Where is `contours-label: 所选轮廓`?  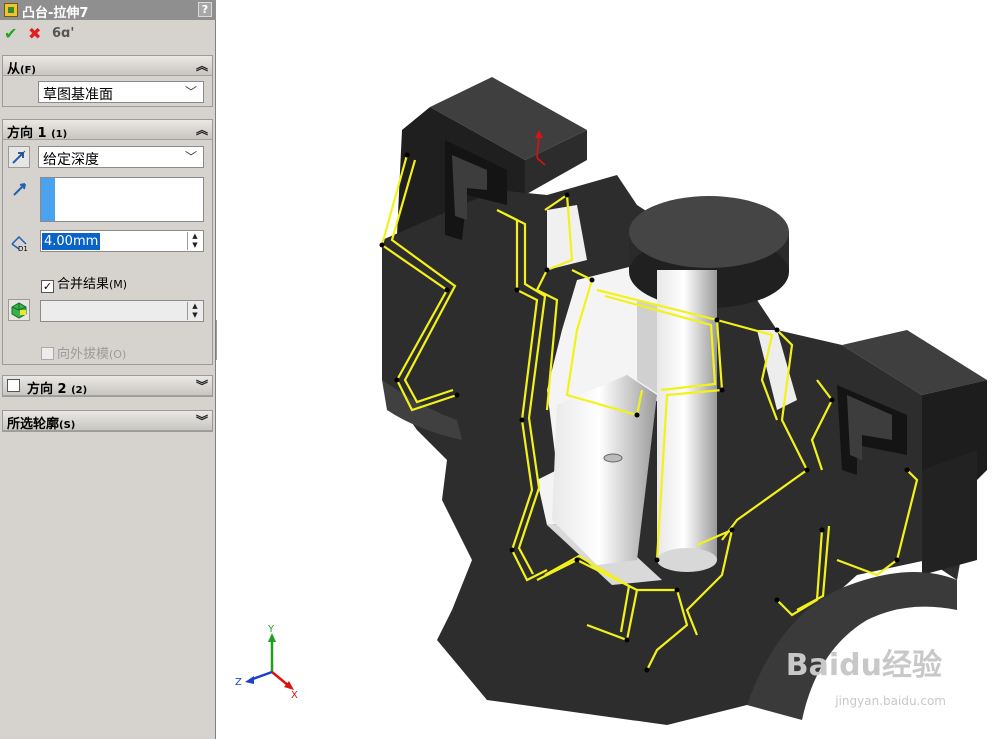
contours-label: 所选轮廓 is located at coordinates (33, 424).